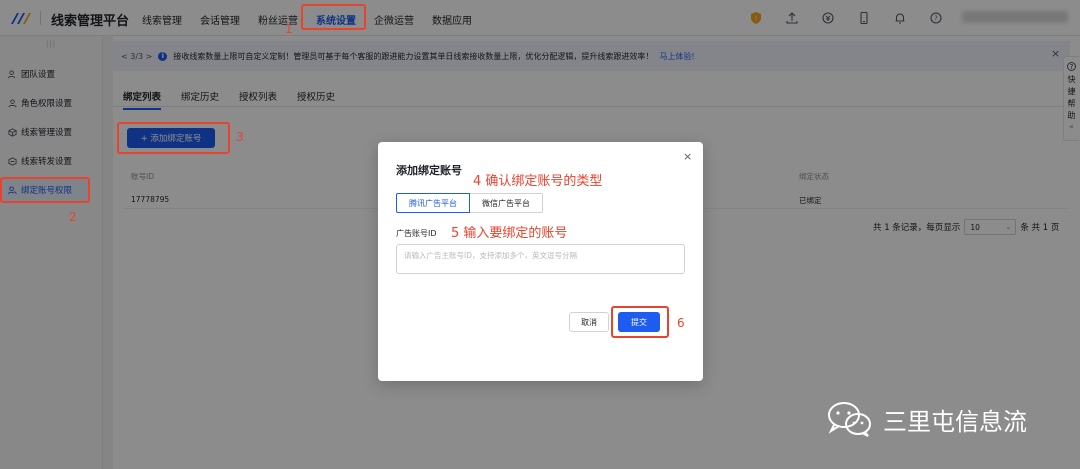 This screenshot has width=1080, height=469. I want to click on annotation-step-4: 4 确认绑定账号的类型, so click(538, 181).